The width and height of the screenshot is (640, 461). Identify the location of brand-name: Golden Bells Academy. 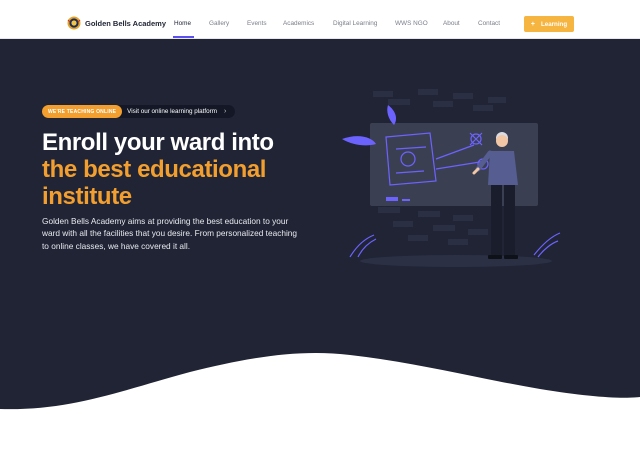
(125, 23).